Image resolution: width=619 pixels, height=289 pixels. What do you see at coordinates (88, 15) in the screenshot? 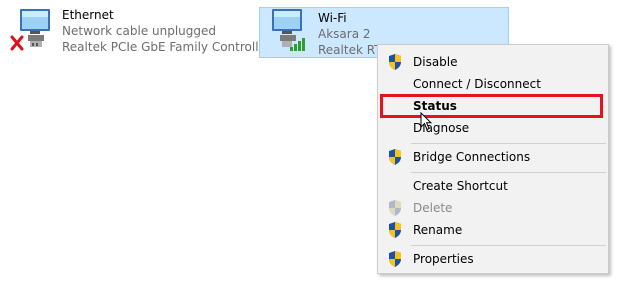
I see `adapter-name: Ethernet` at bounding box center [88, 15].